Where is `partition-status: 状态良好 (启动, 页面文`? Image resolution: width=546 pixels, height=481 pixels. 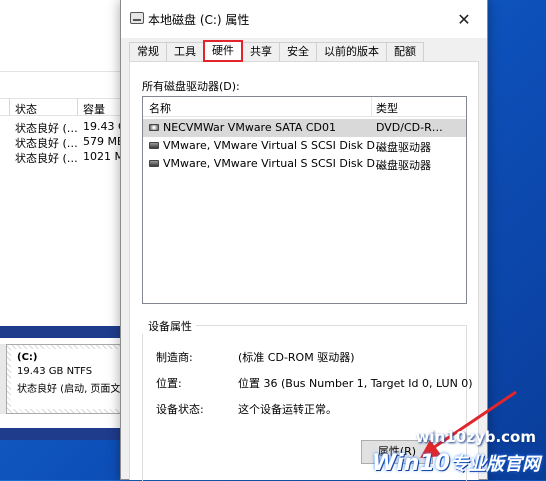
partition-status: 状态良好 (启动, 页面文 is located at coordinates (69, 389).